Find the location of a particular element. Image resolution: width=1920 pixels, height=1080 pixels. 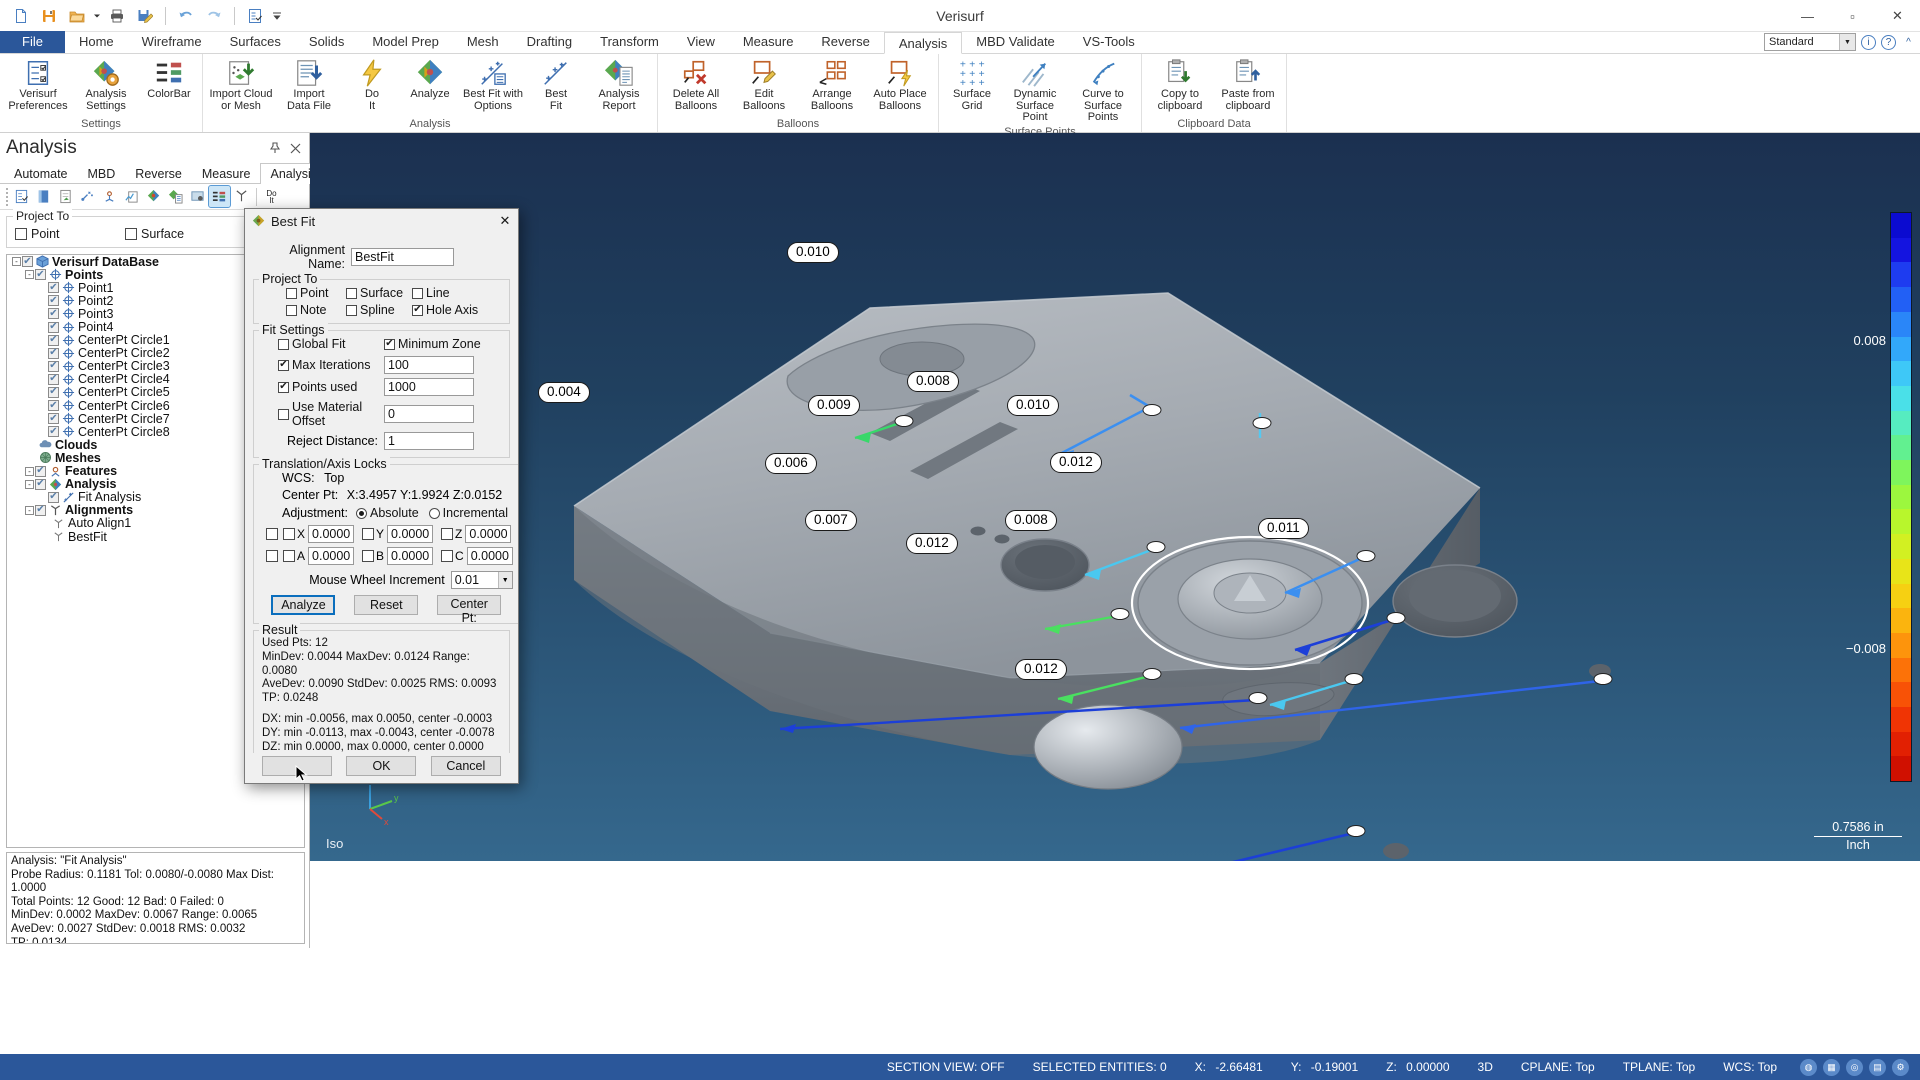

tplane-status: TPLANE: Top is located at coordinates (1659, 1067).